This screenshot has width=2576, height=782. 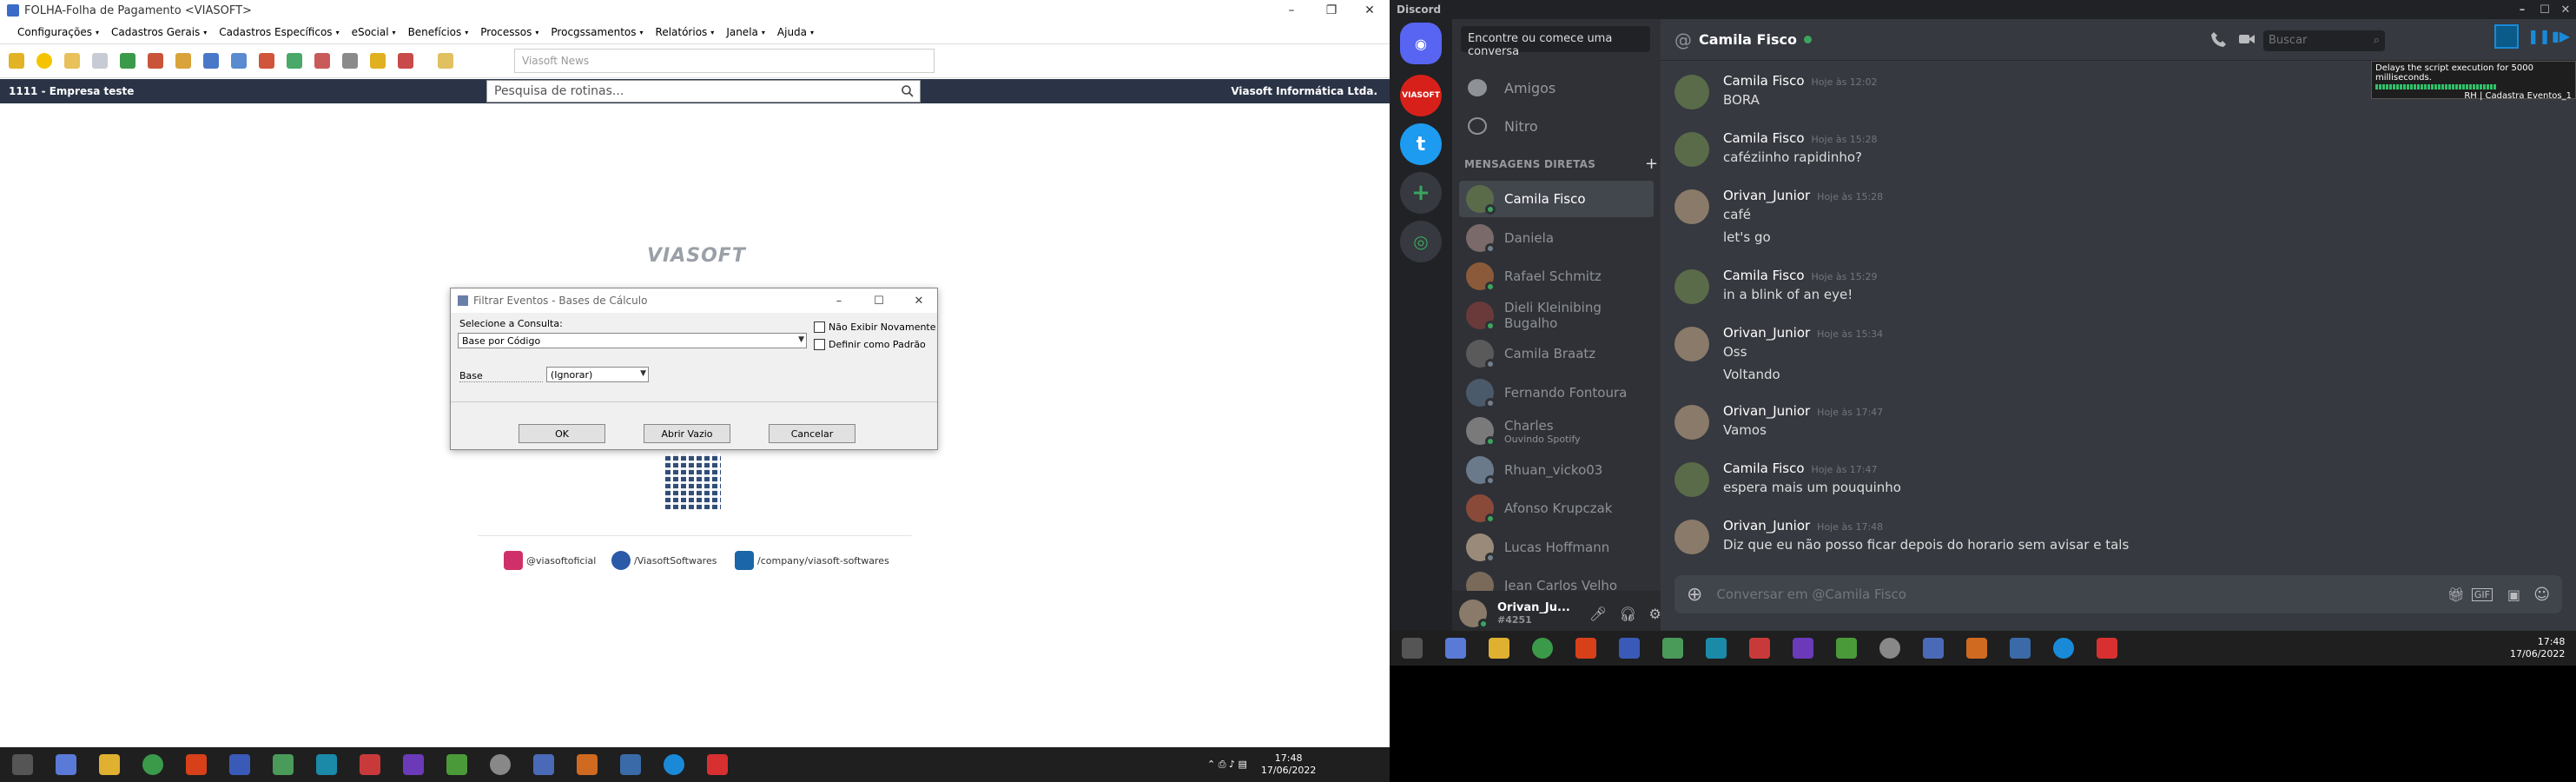 I want to click on minimize-button: –, so click(x=1291, y=10).